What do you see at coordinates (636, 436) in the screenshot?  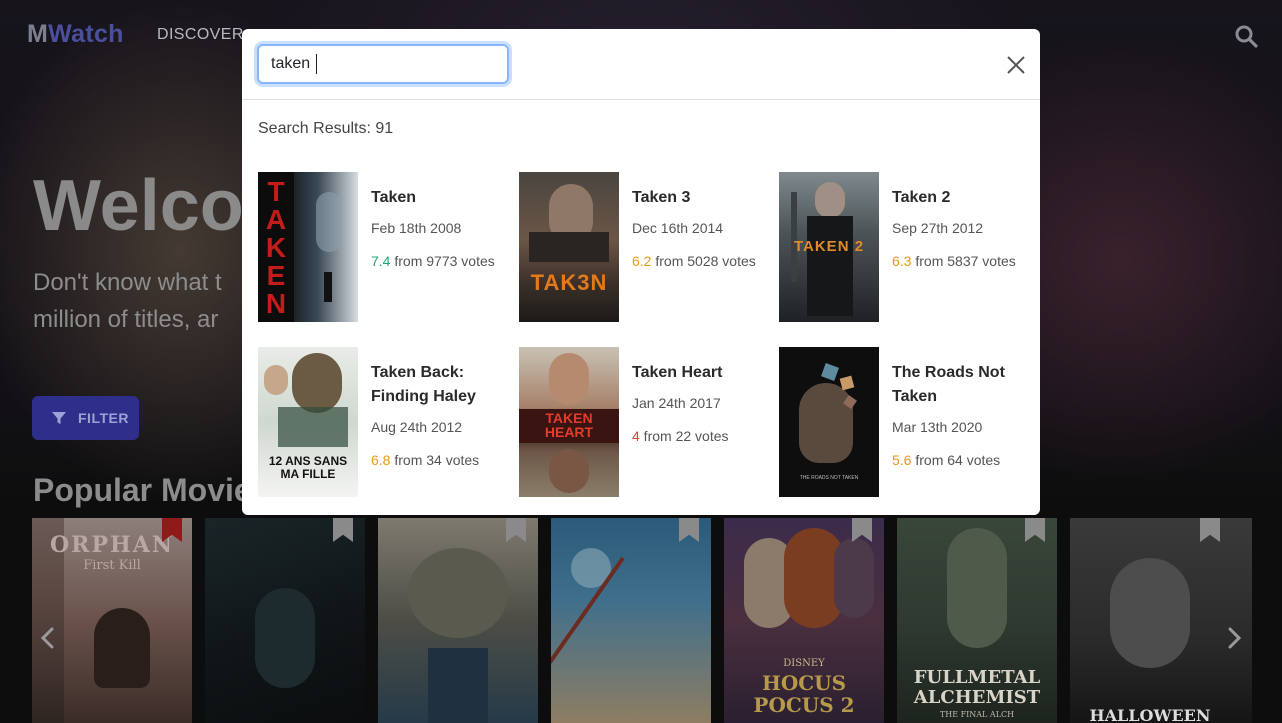 I see `rating-score: 4` at bounding box center [636, 436].